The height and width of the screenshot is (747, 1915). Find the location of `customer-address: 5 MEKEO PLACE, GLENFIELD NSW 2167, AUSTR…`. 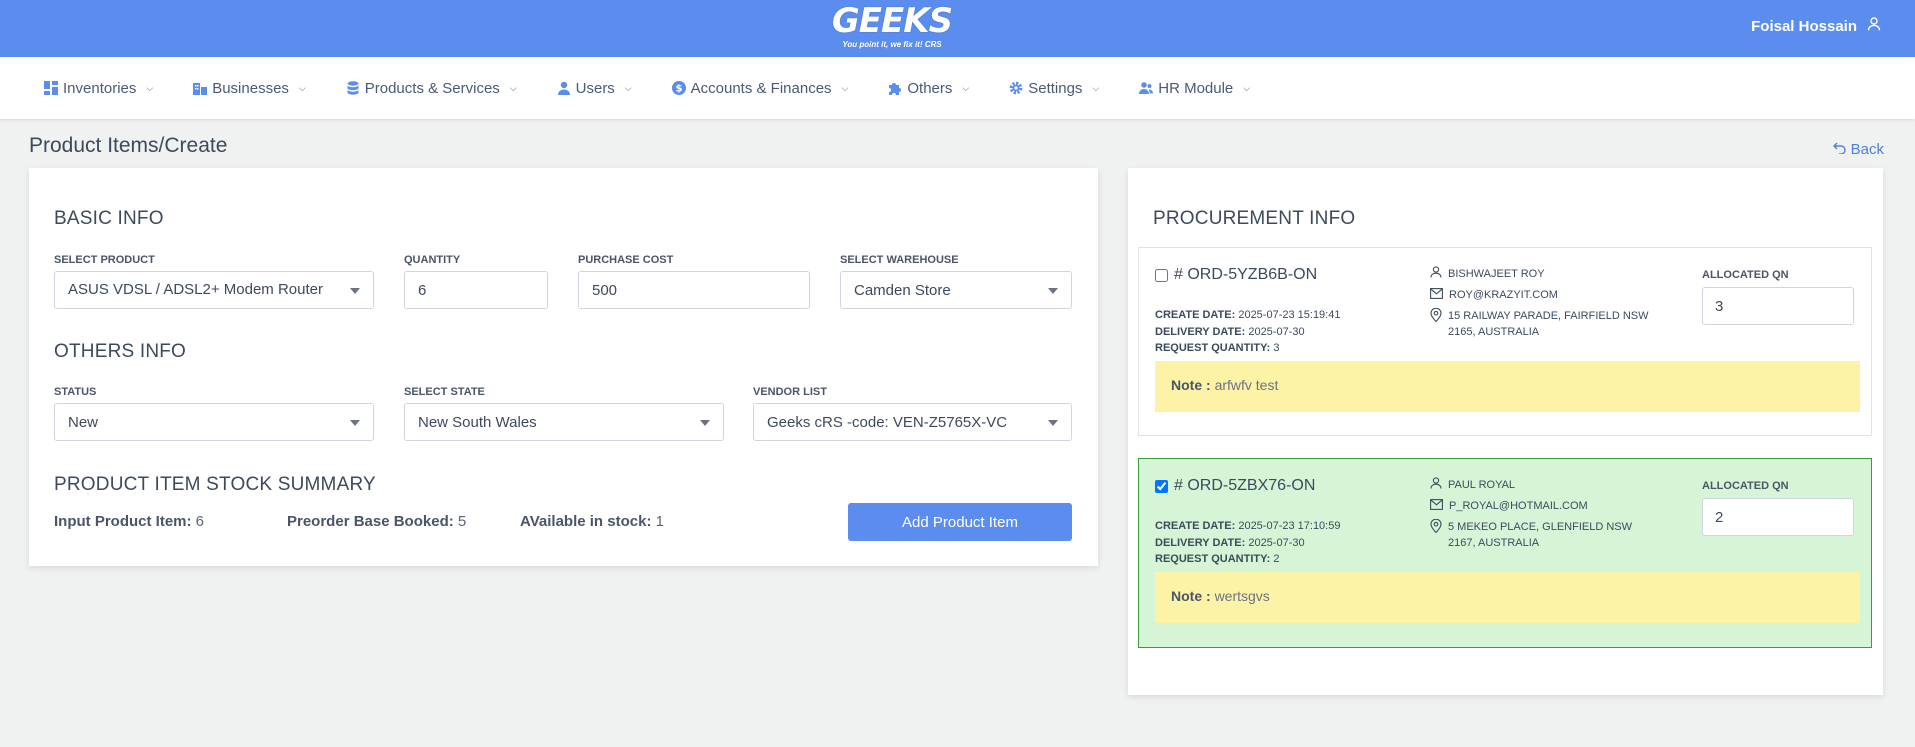

customer-address: 5 MEKEO PLACE, GLENFIELD NSW 2167, AUSTR… is located at coordinates (1545, 534).